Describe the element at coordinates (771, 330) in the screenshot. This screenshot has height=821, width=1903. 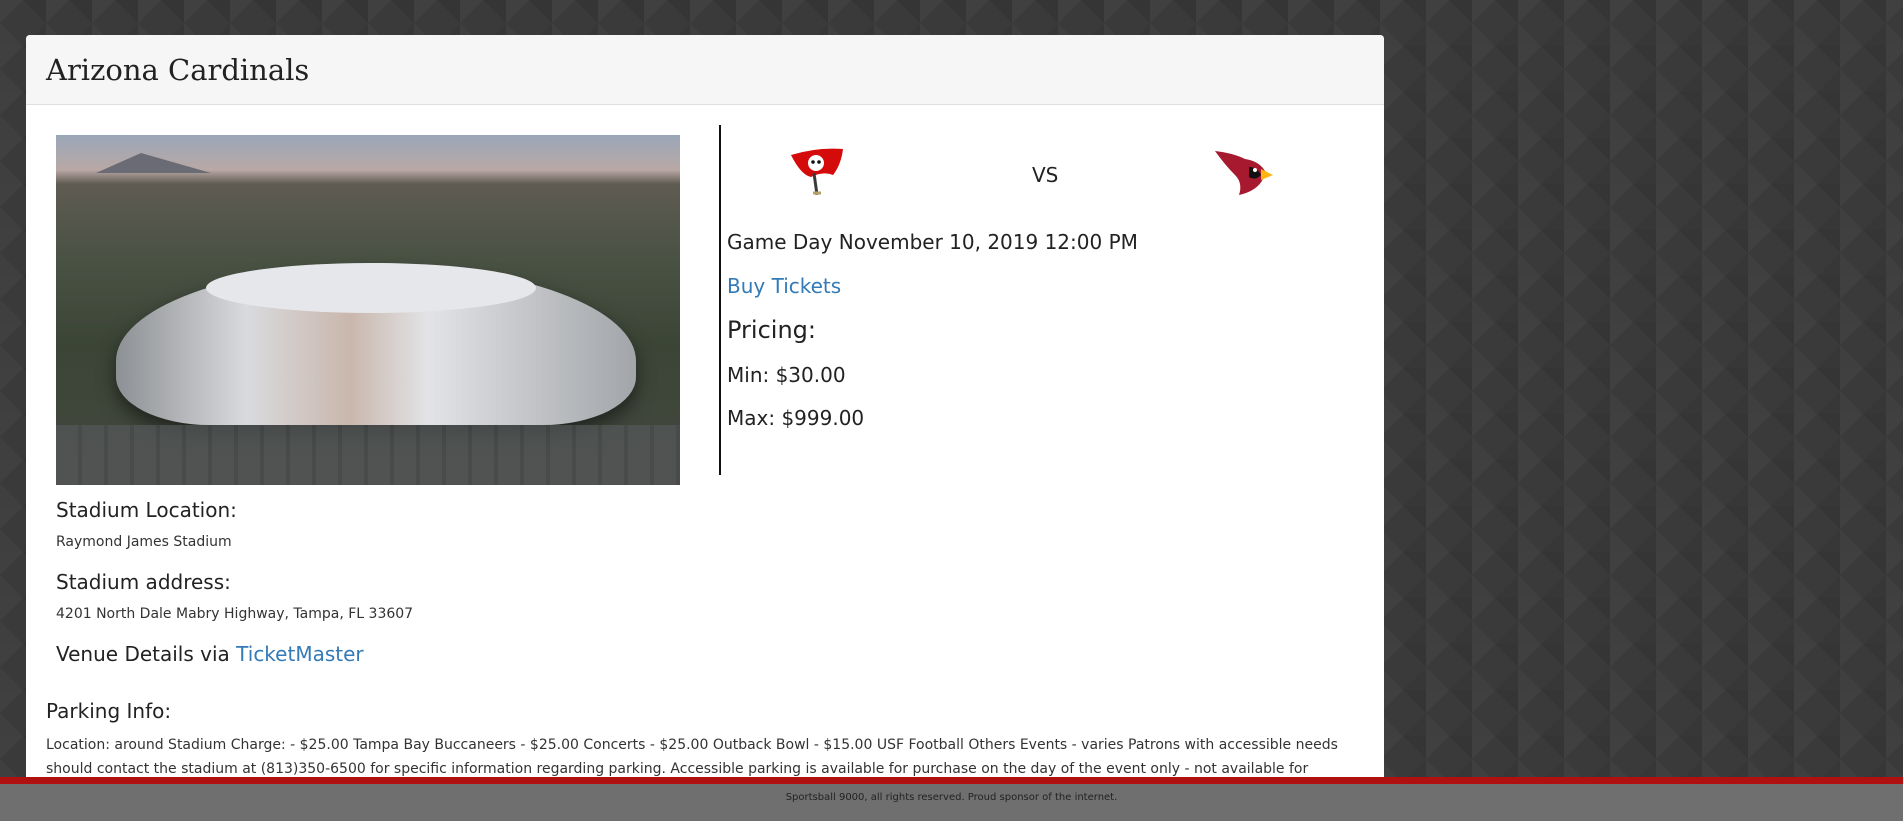
I see `pricing-heading: Pricing:` at that location.